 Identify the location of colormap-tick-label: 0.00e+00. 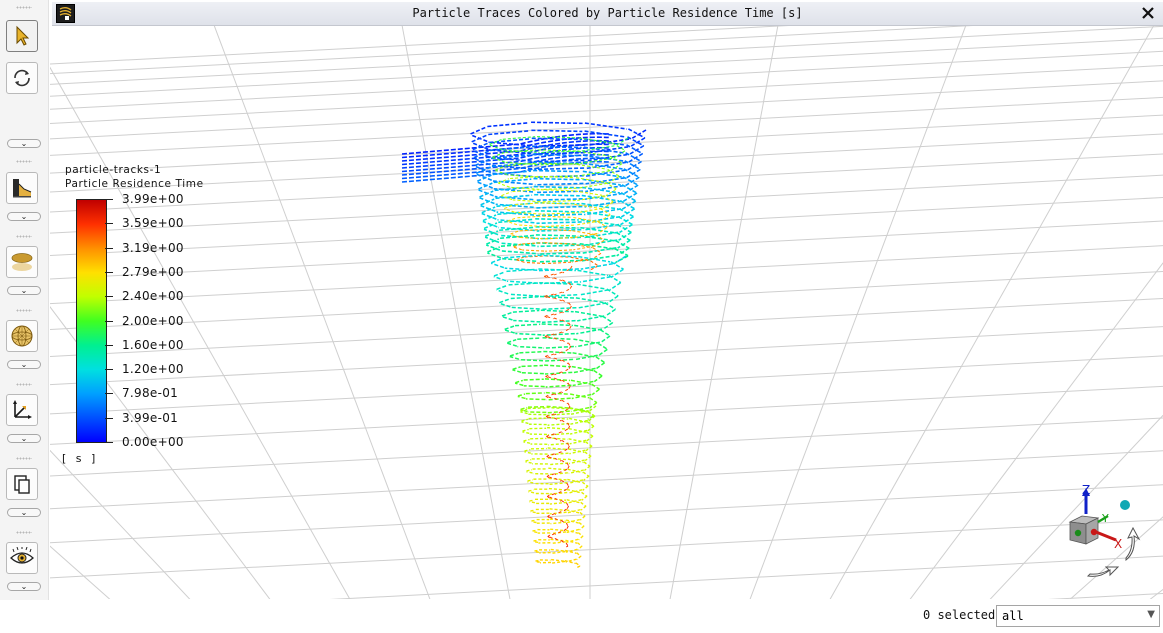
(153, 442).